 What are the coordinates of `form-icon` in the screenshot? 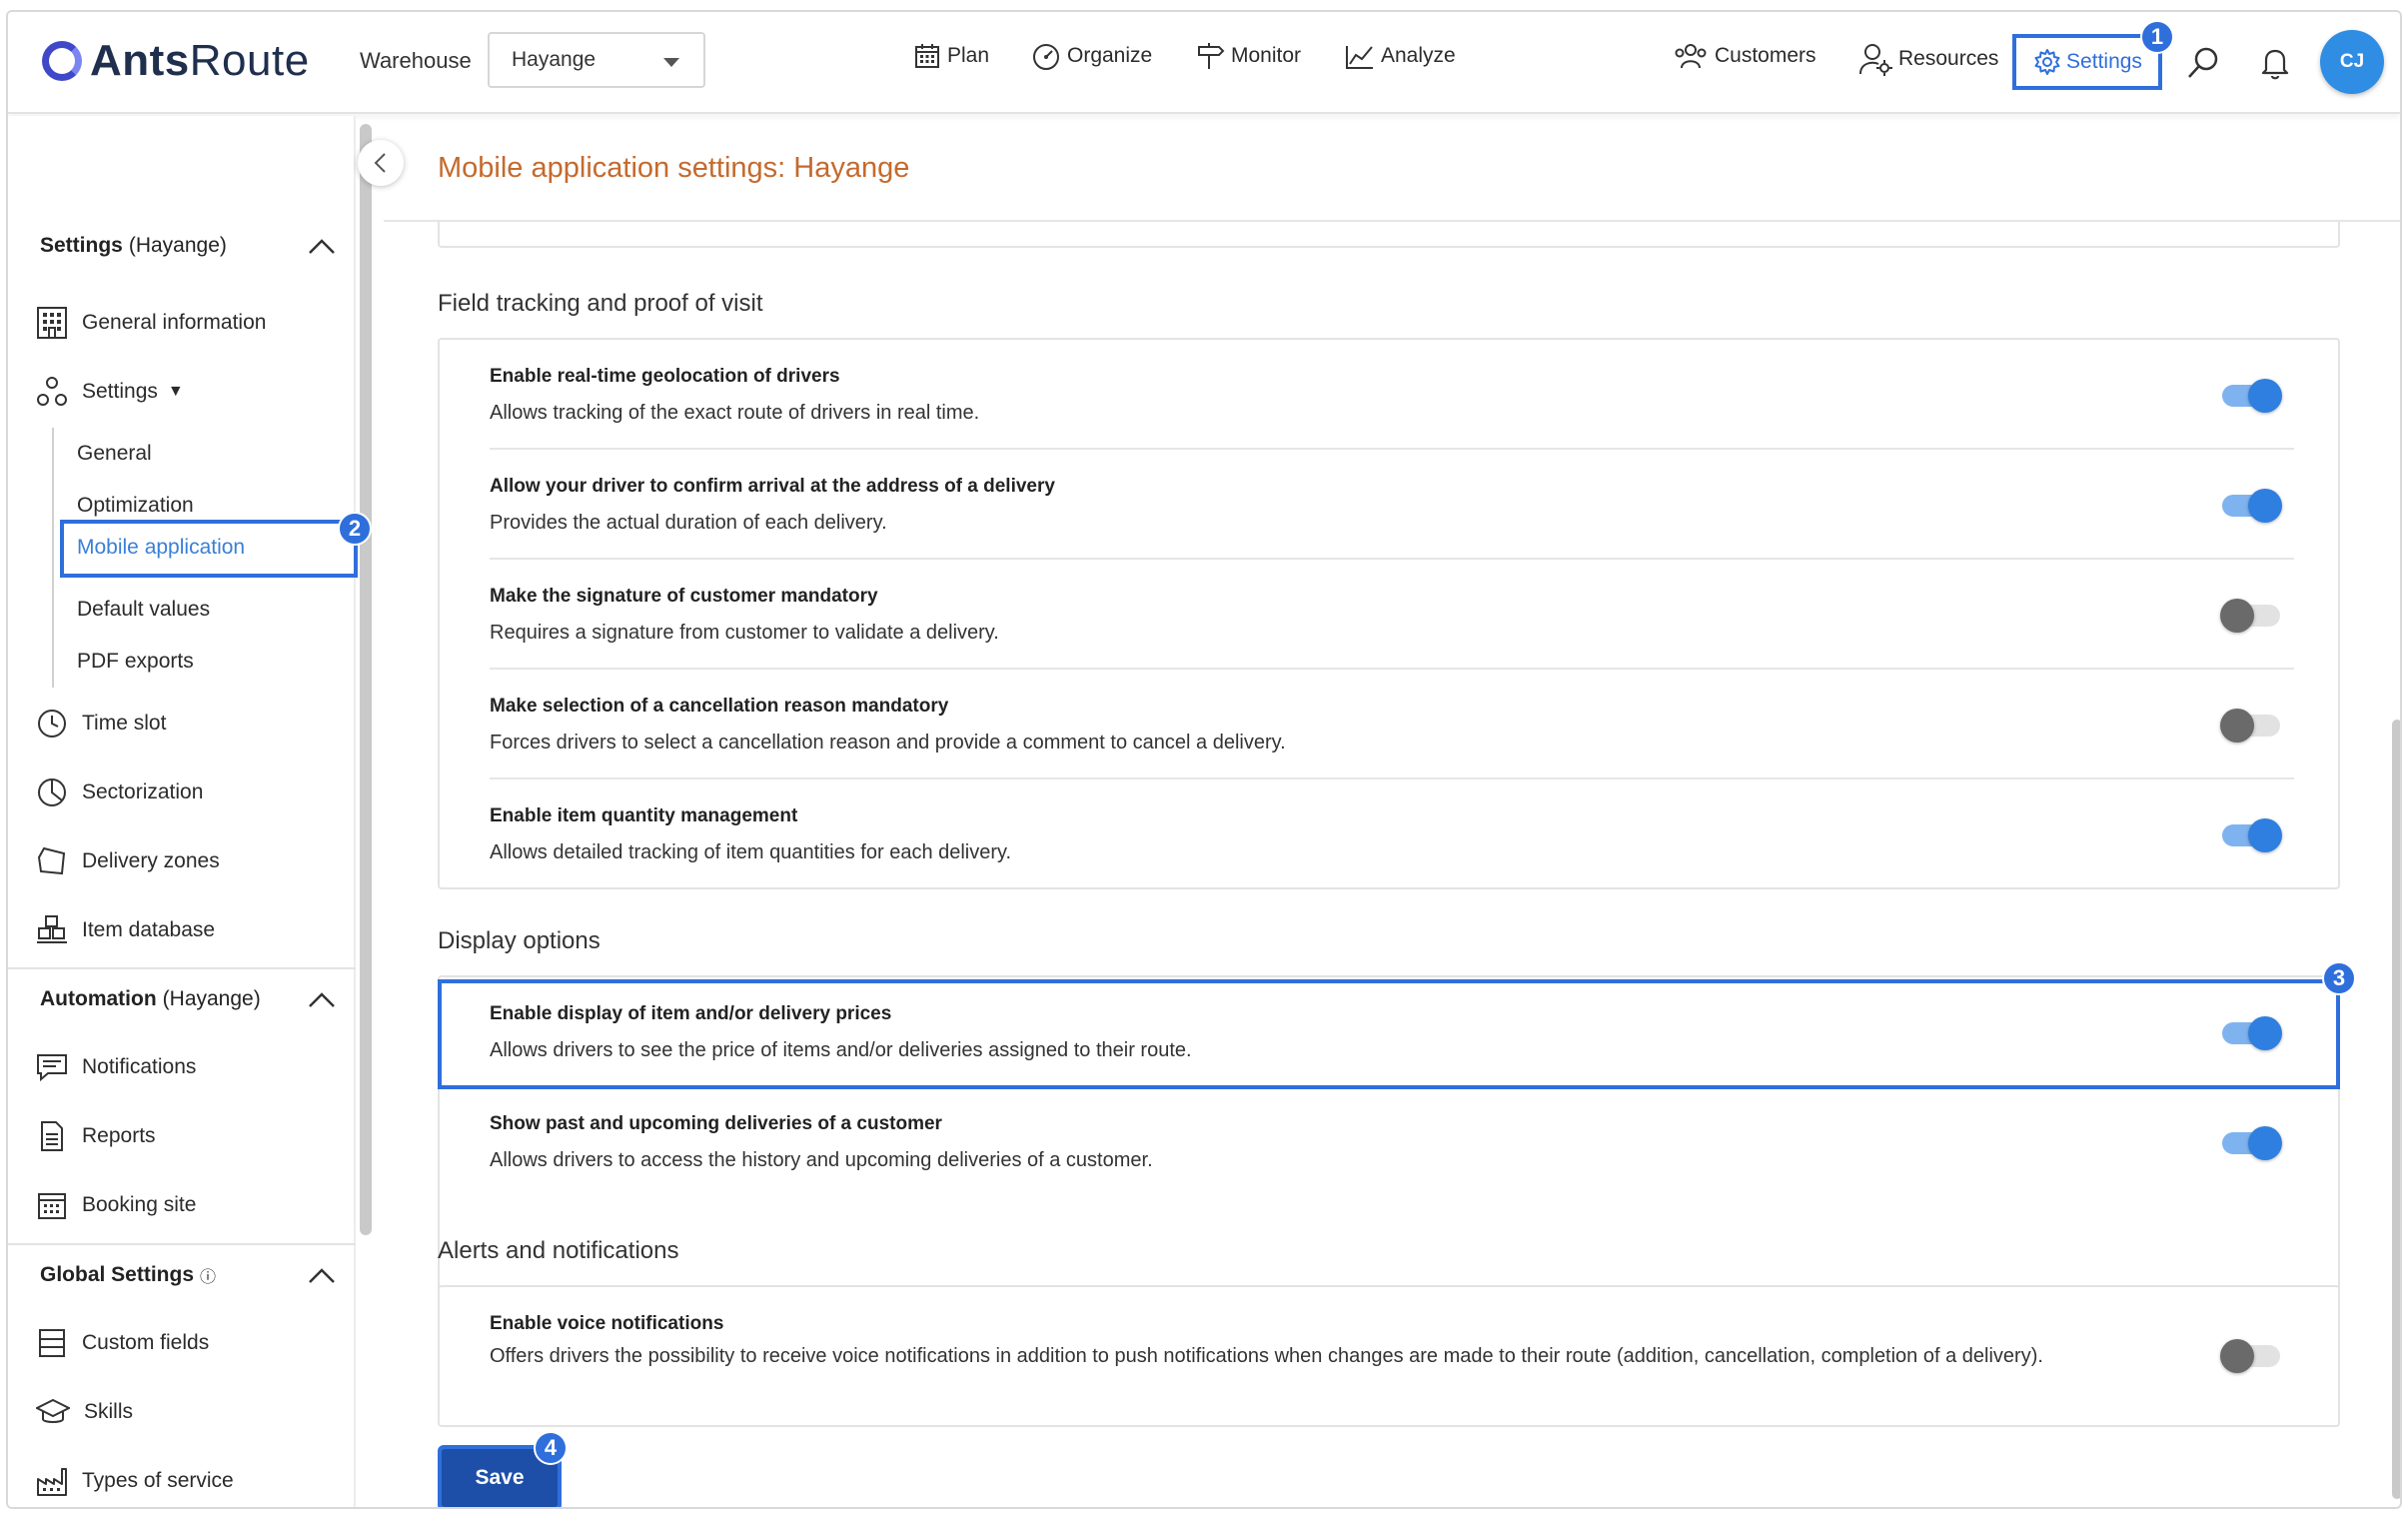 It's located at (52, 1343).